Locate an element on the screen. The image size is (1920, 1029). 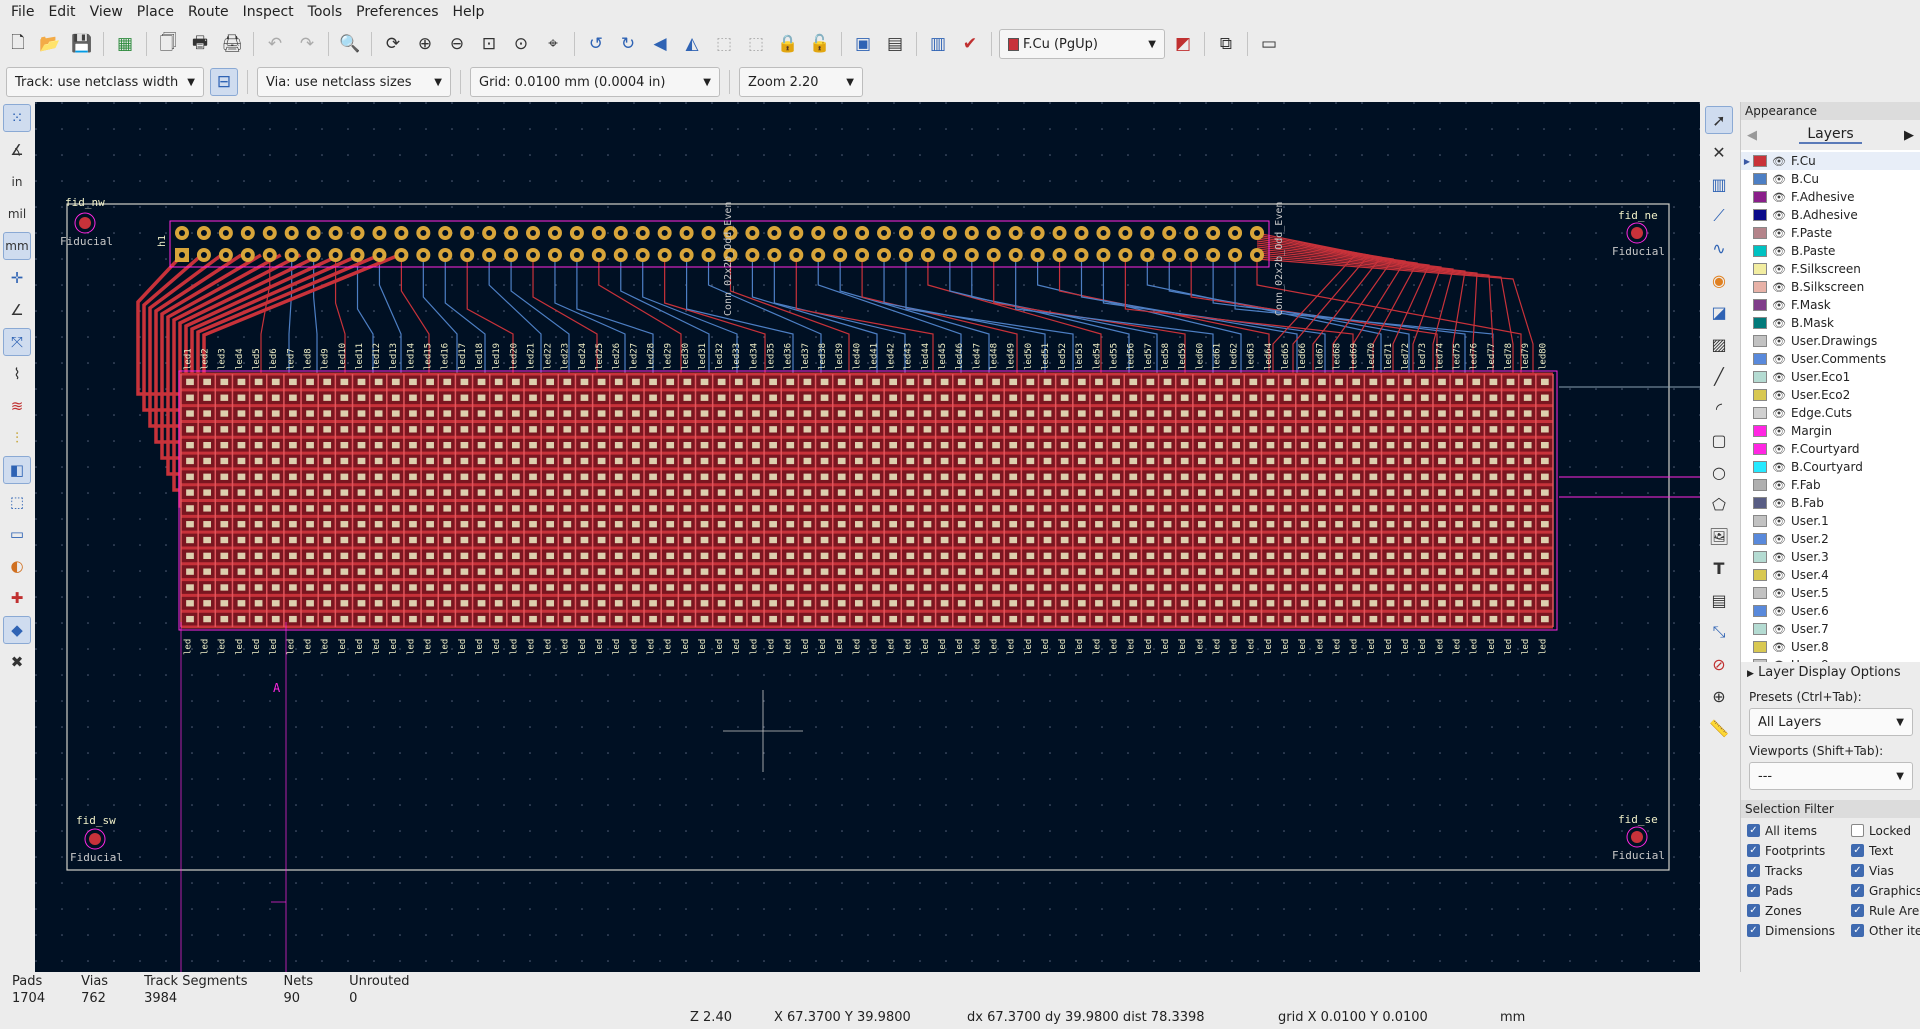
mirror-v-icon: ◭ is located at coordinates (692, 44).